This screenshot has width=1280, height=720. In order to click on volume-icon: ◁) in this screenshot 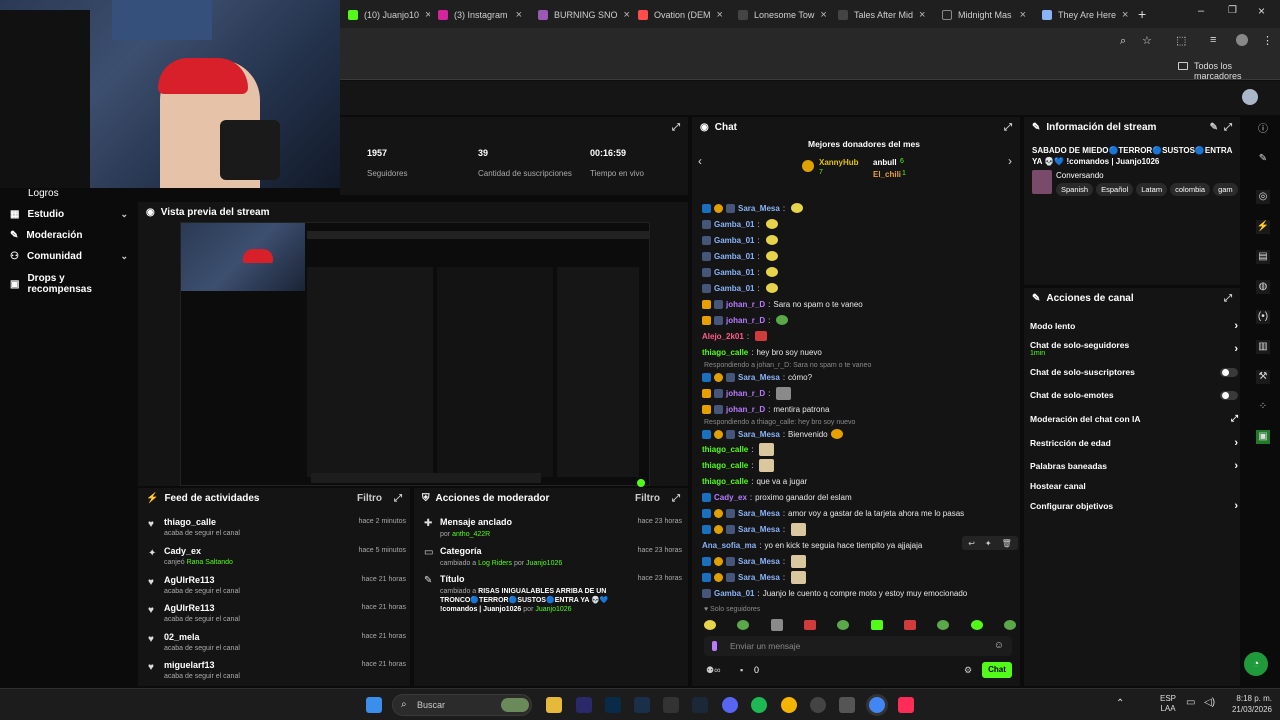, I will do `click(1209, 702)`.